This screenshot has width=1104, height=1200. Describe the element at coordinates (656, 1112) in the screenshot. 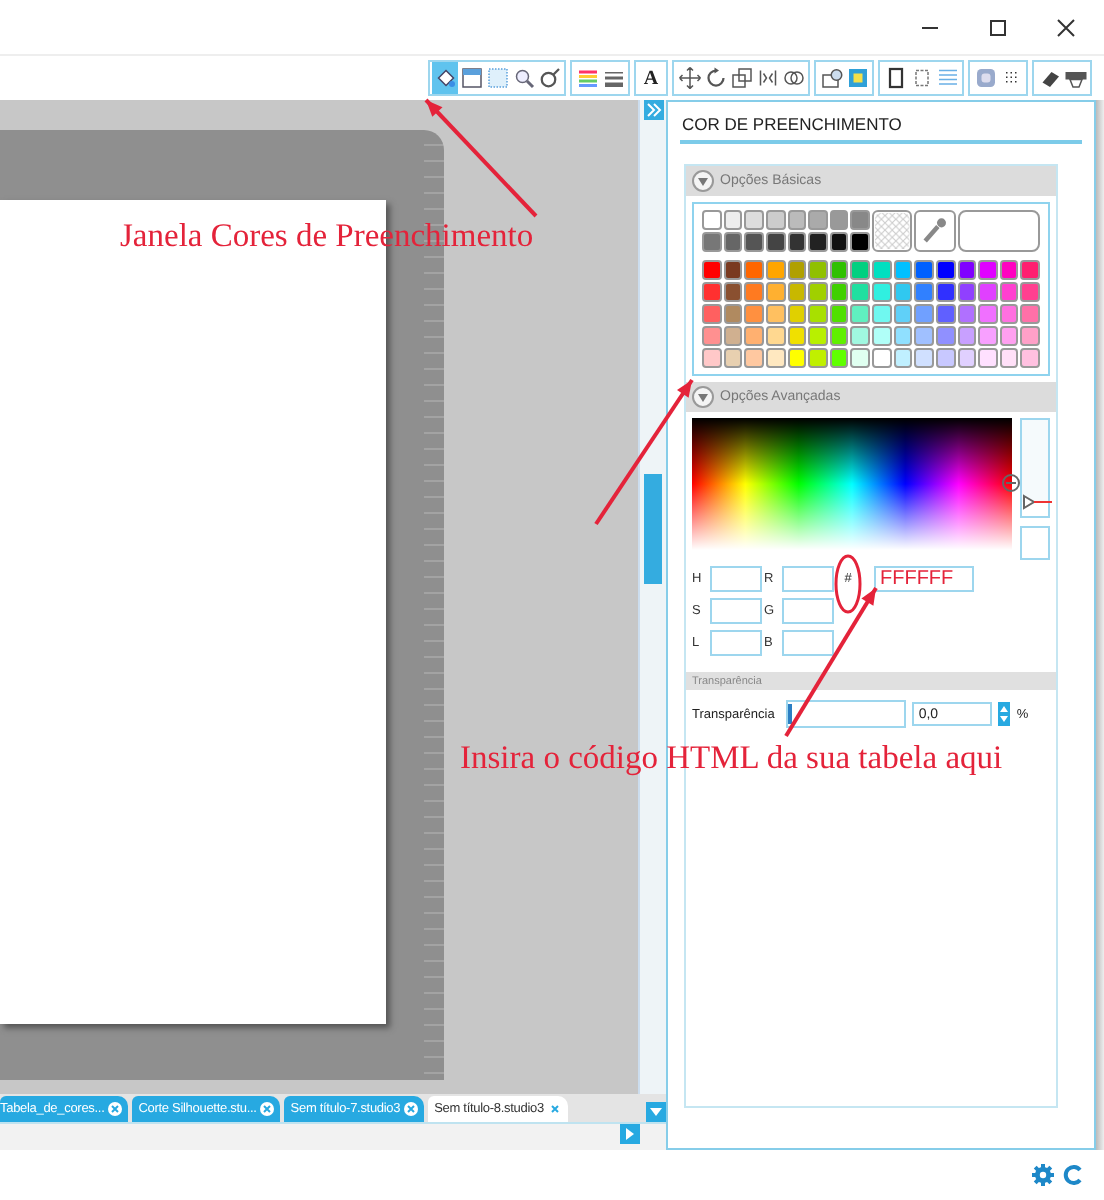

I see `scroll-down-icon` at that location.